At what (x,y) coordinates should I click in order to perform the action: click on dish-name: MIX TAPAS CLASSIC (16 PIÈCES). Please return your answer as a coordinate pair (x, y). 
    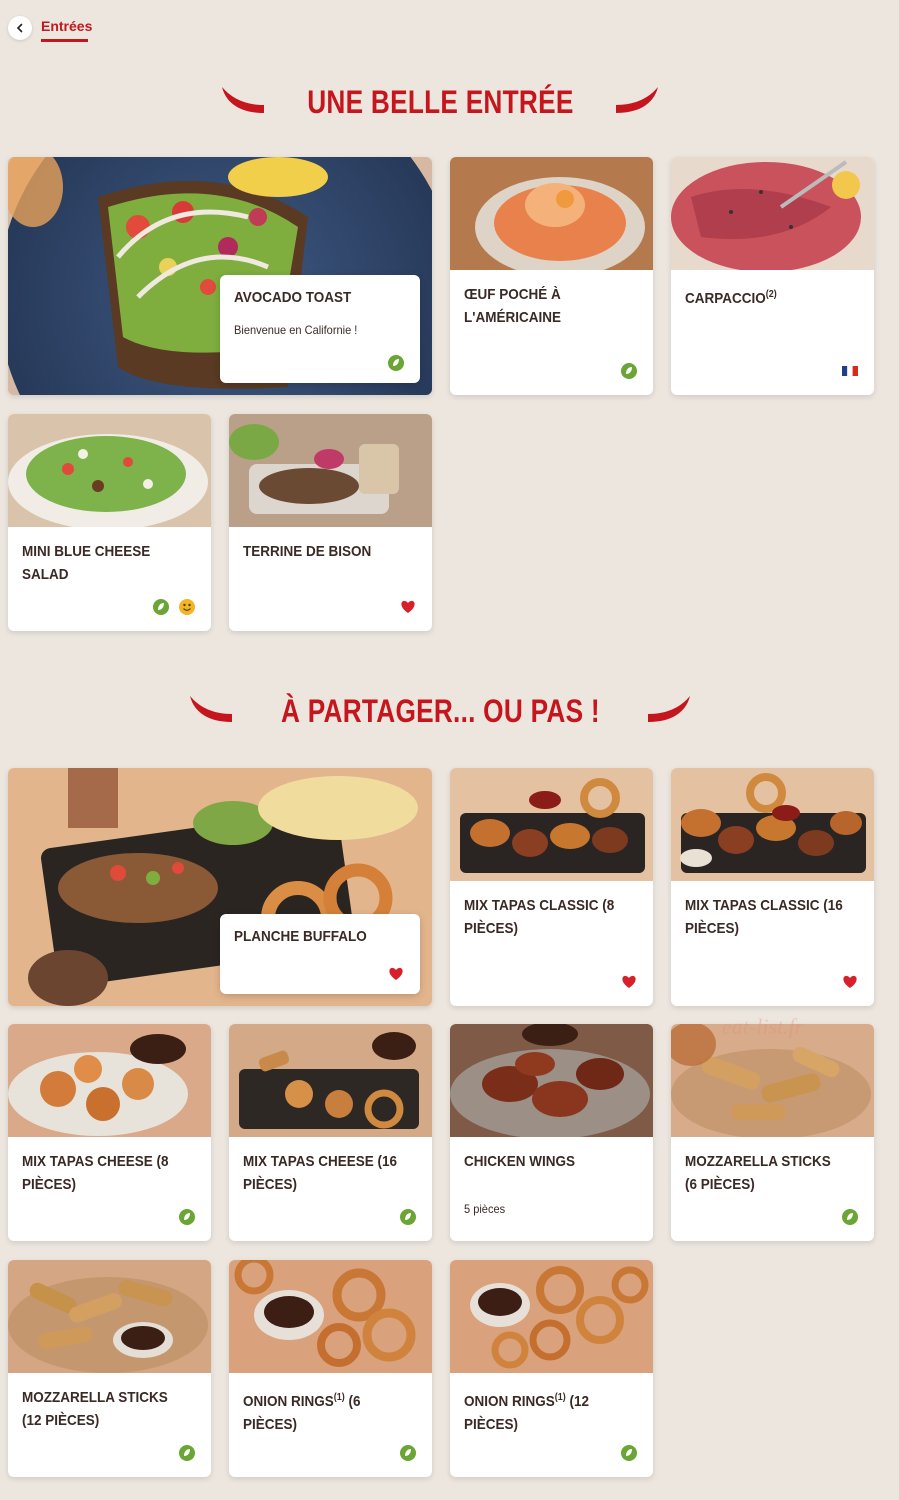
    Looking at the image, I should click on (764, 917).